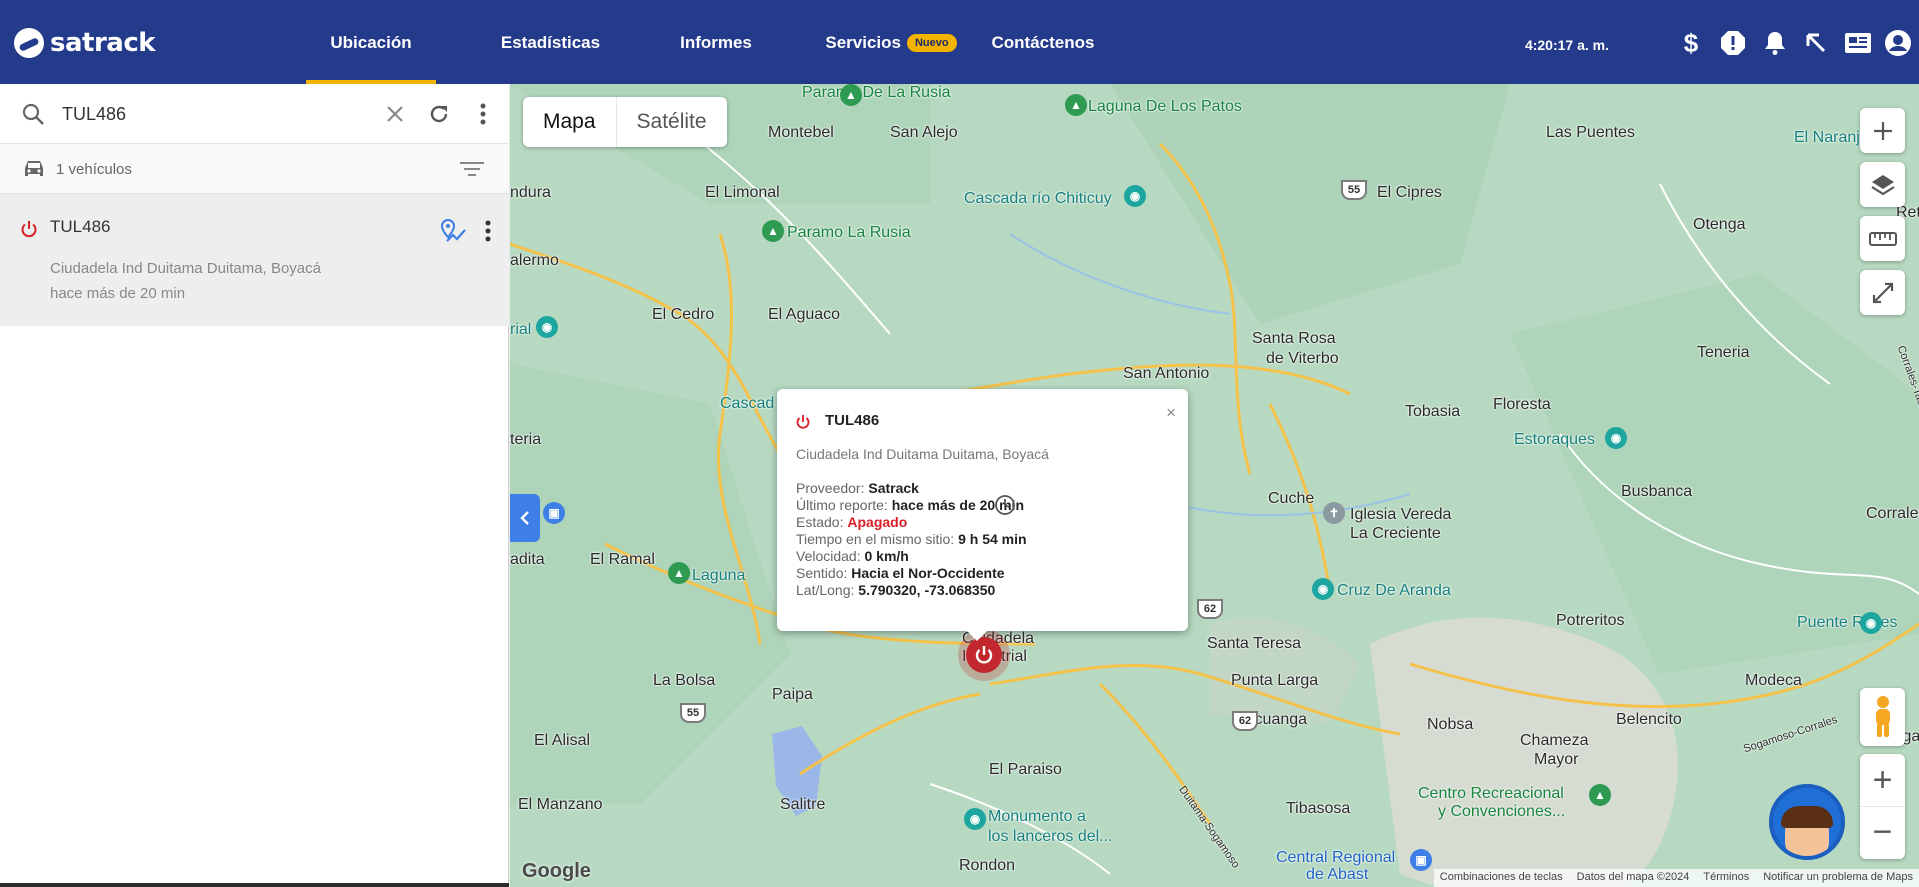  What do you see at coordinates (1882, 184) in the screenshot?
I see `layers-icon` at bounding box center [1882, 184].